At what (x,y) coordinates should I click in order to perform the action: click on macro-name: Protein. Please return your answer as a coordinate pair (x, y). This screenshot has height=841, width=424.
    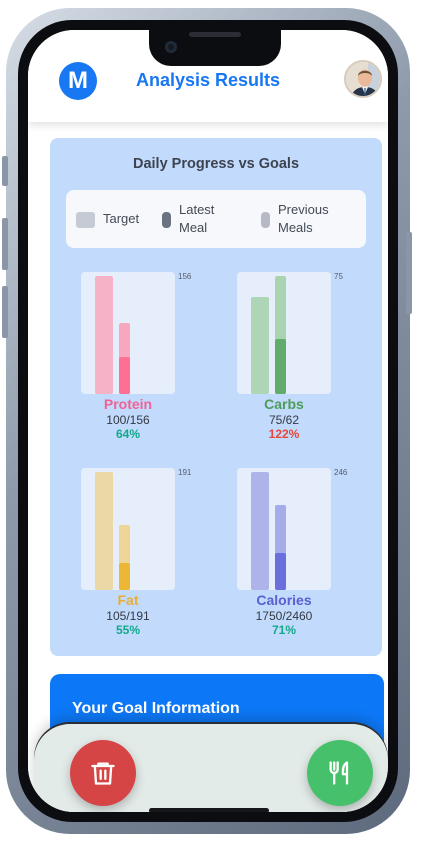
    Looking at the image, I should click on (128, 404).